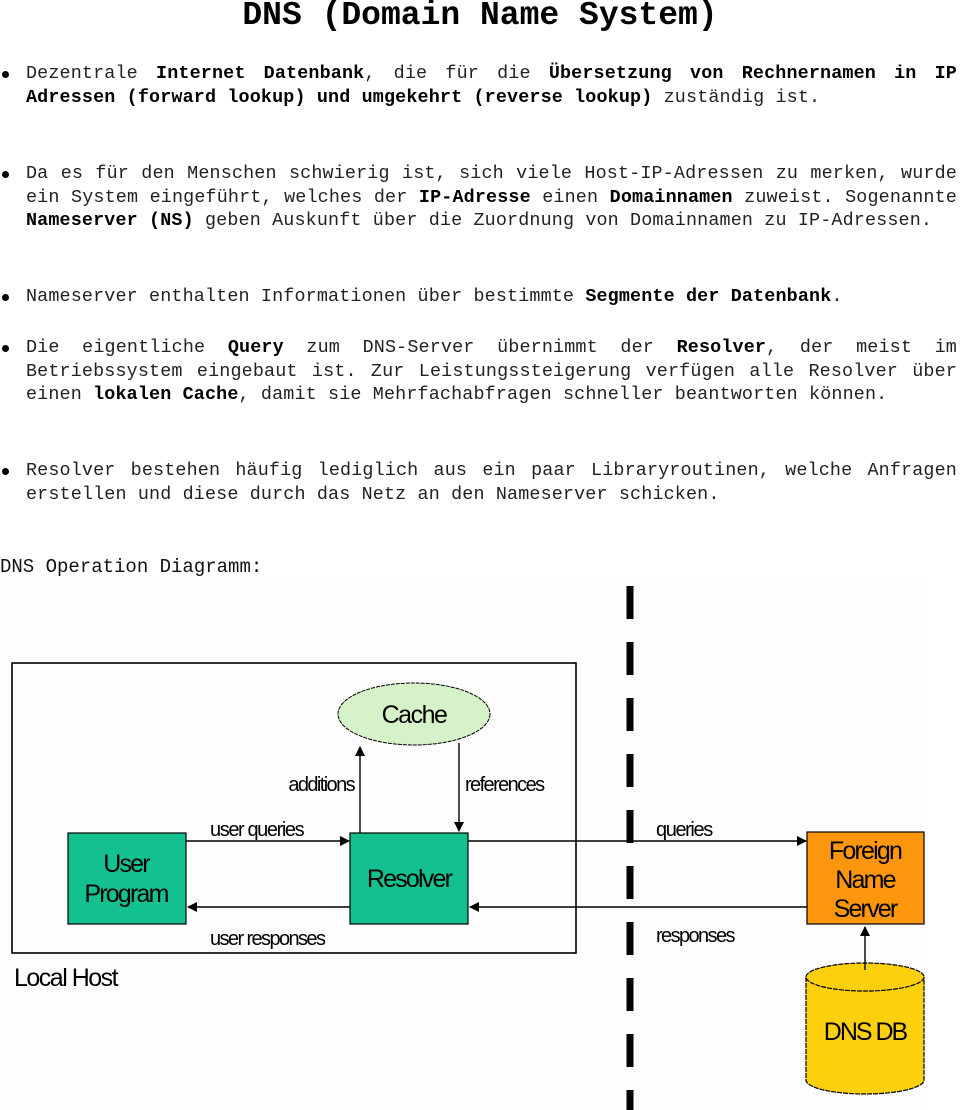  I want to click on user-queries-label: user queries, so click(257, 830).